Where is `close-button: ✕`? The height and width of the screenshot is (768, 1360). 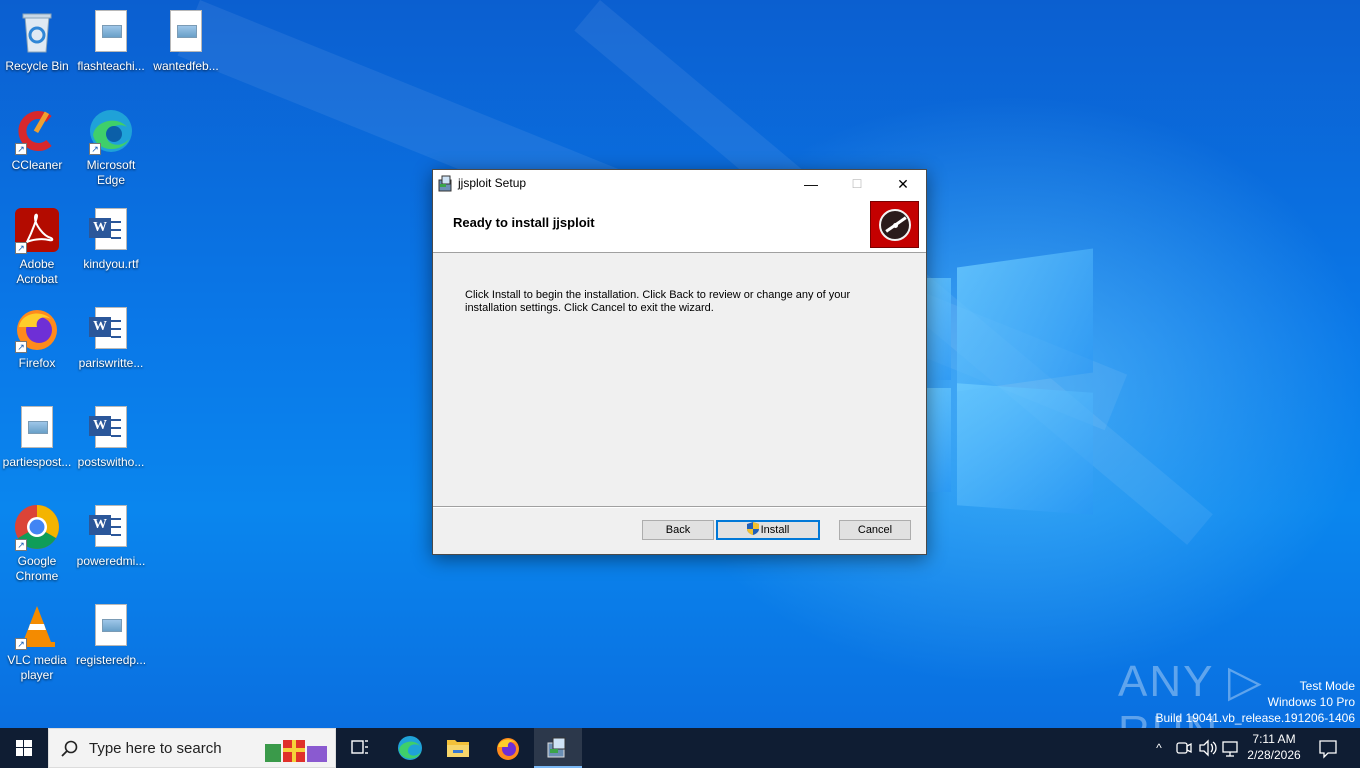 close-button: ✕ is located at coordinates (903, 184).